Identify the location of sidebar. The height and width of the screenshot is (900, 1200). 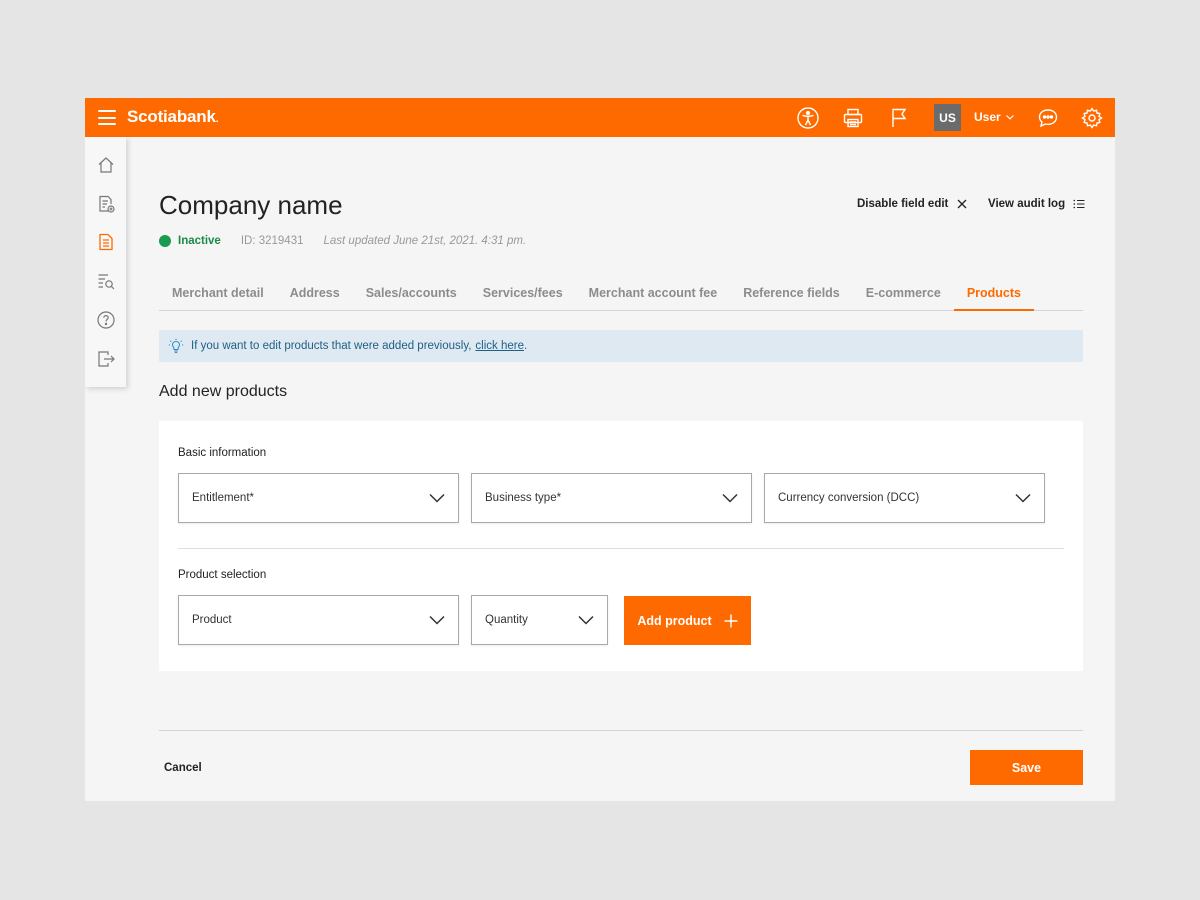
(105, 262).